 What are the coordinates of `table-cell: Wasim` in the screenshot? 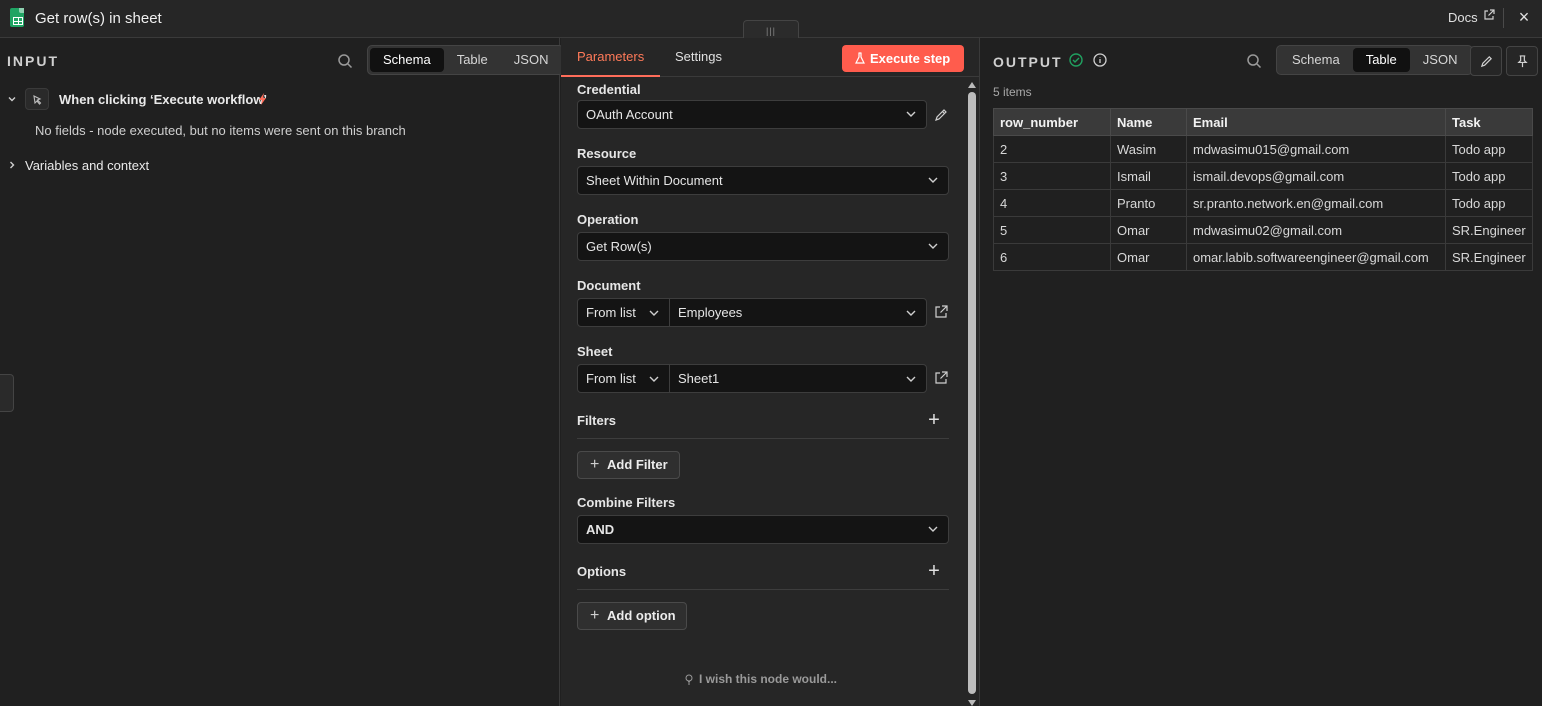 It's located at (1148, 149).